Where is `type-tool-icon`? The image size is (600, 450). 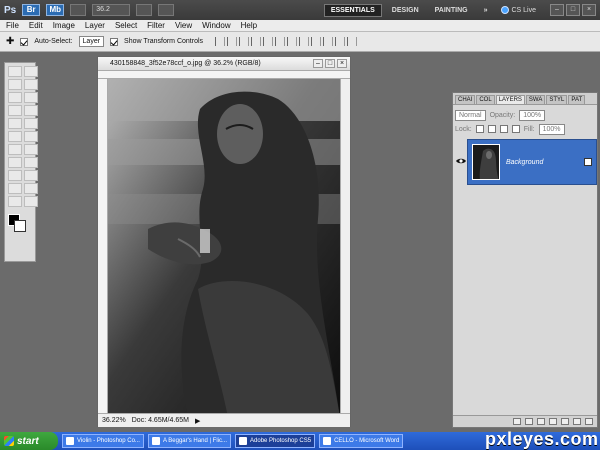 type-tool-icon is located at coordinates (31, 162).